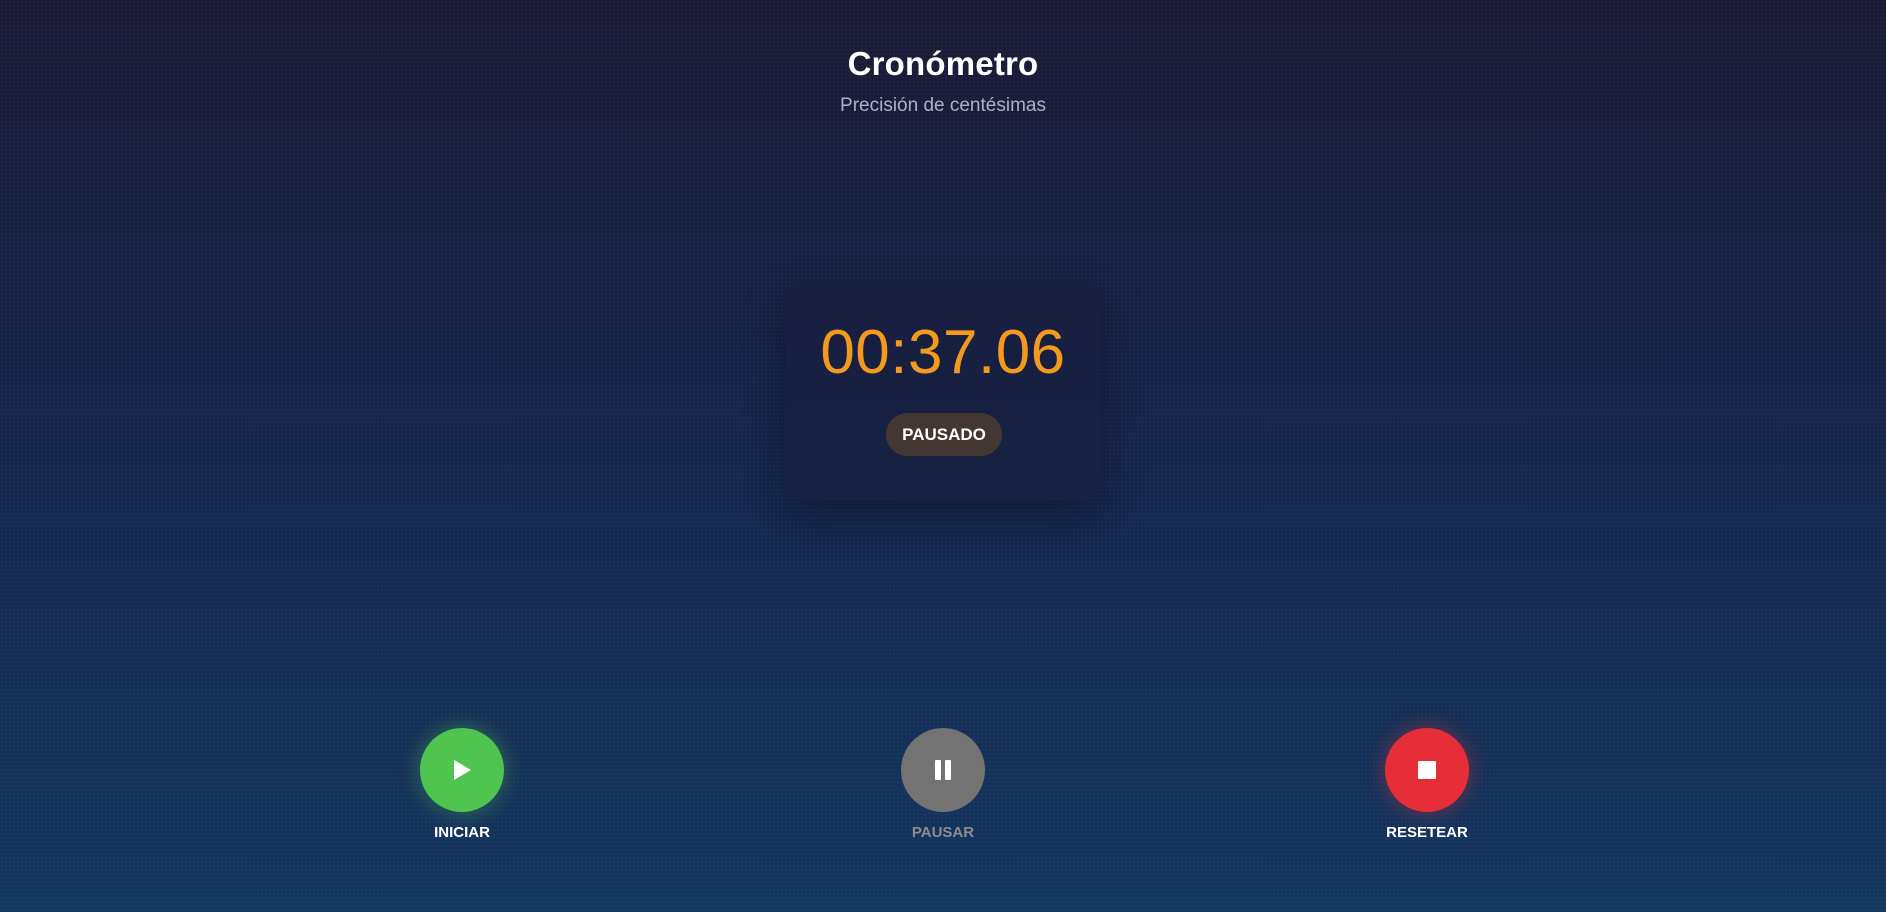 This screenshot has width=1886, height=912. I want to click on stop-icon, so click(1427, 770).